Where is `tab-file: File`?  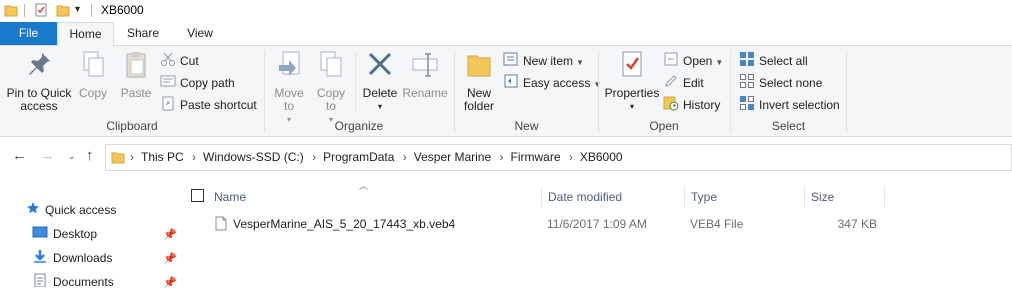
tab-file: File is located at coordinates (28, 33).